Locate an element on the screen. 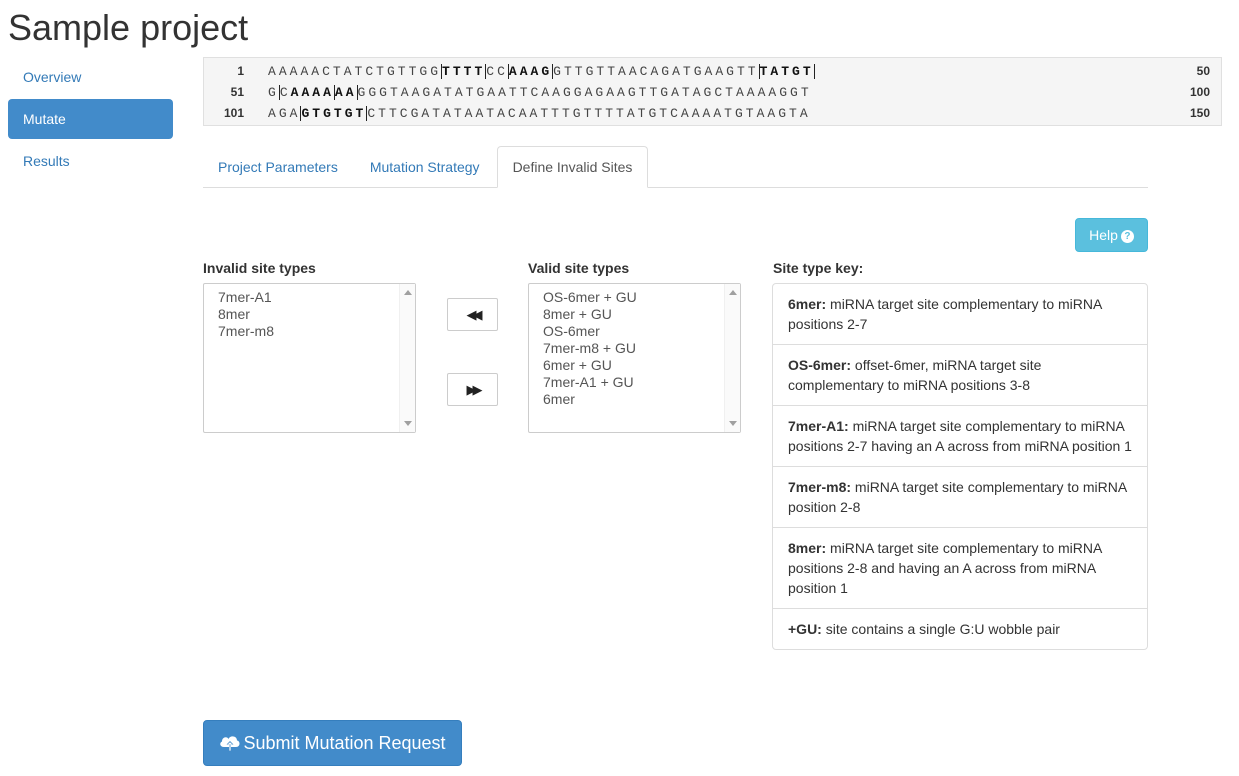 The width and height of the screenshot is (1239, 776). key-term: OS-6mer: is located at coordinates (820, 365).